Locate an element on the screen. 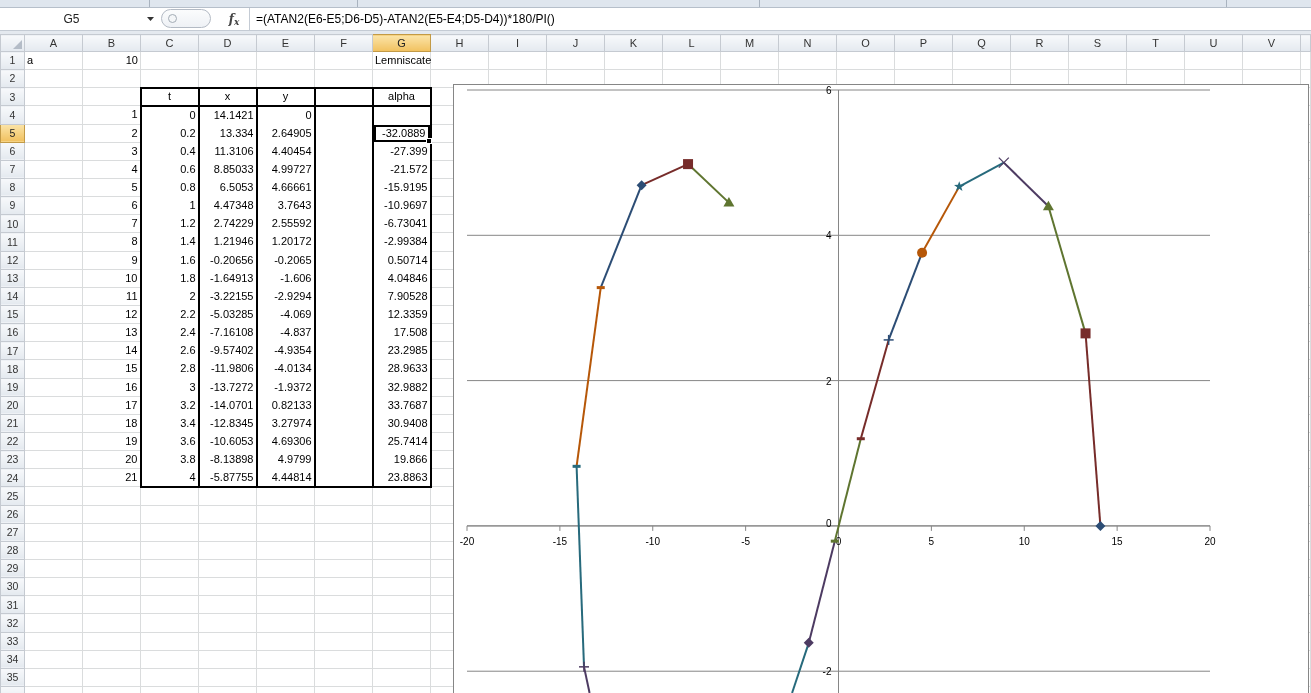 This screenshot has height=693, width=1311. sheet-cell: -8.13898 is located at coordinates (227, 459).